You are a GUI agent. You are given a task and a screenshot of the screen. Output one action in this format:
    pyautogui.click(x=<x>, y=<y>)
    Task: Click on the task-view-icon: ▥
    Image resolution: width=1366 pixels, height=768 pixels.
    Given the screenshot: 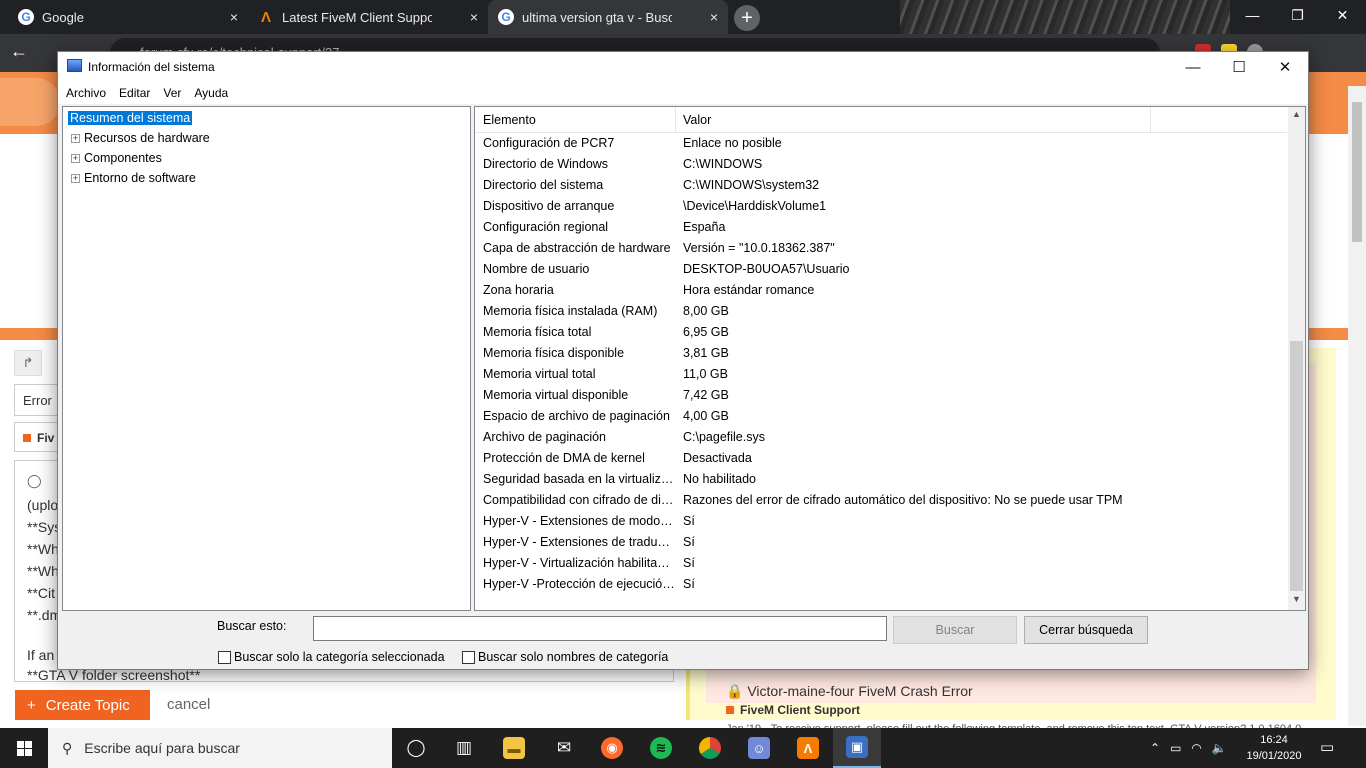 What is the action you would take?
    pyautogui.click(x=464, y=748)
    